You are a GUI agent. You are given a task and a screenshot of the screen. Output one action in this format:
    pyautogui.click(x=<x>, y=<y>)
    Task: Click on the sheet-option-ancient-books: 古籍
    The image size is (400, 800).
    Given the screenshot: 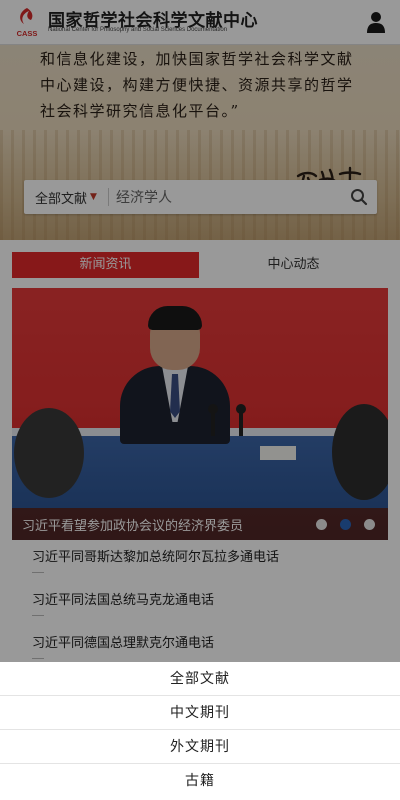 What is the action you would take?
    pyautogui.click(x=200, y=781)
    